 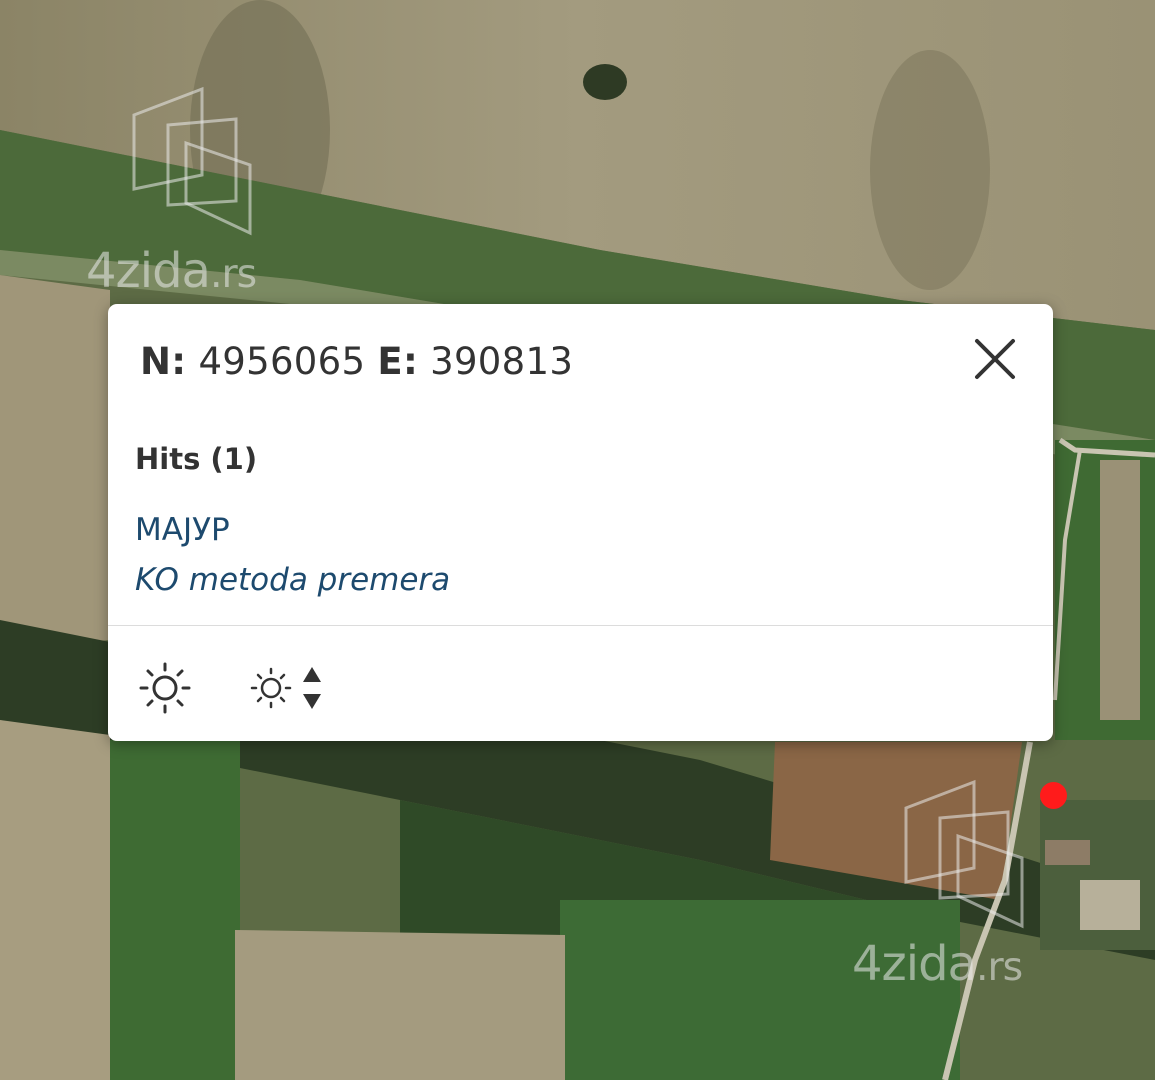 I want to click on brightness-icon, so click(x=165, y=688).